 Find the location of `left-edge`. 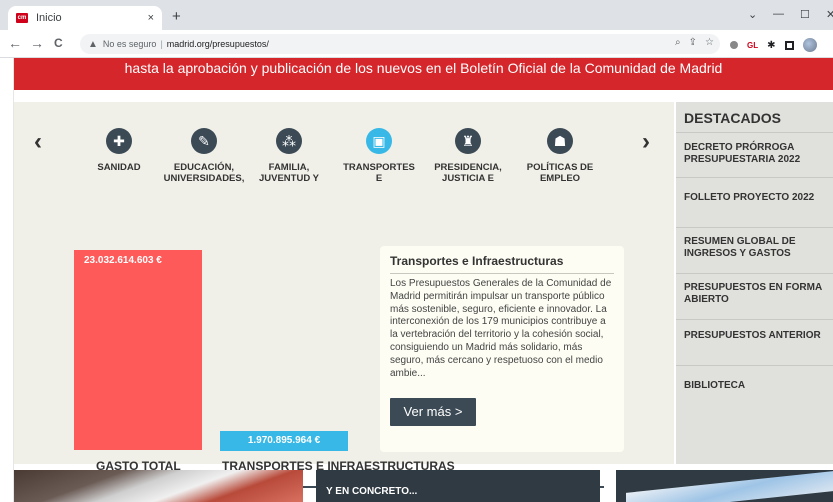

left-edge is located at coordinates (7, 280).